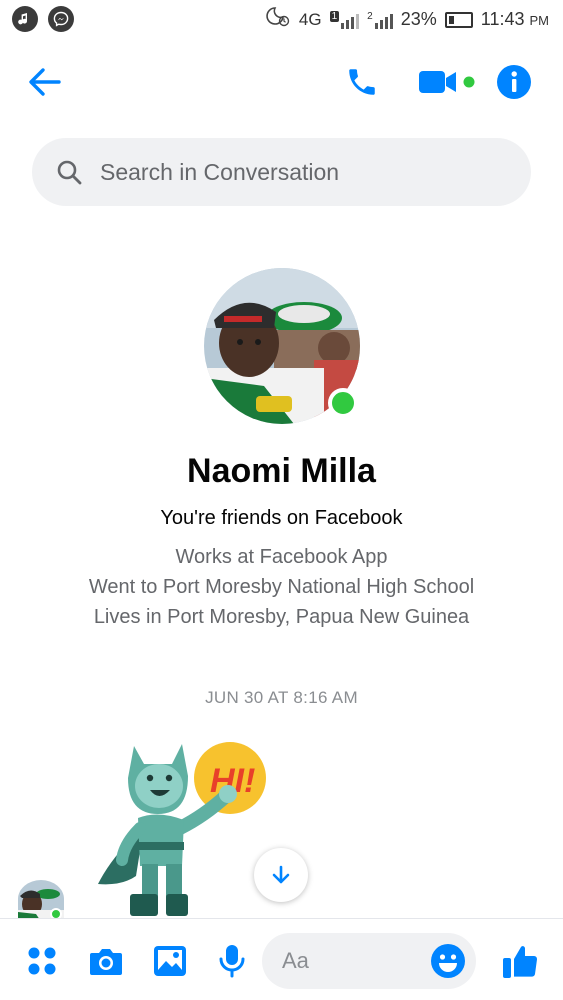 This screenshot has width=563, height=1000. I want to click on conversation-search, so click(281, 172).